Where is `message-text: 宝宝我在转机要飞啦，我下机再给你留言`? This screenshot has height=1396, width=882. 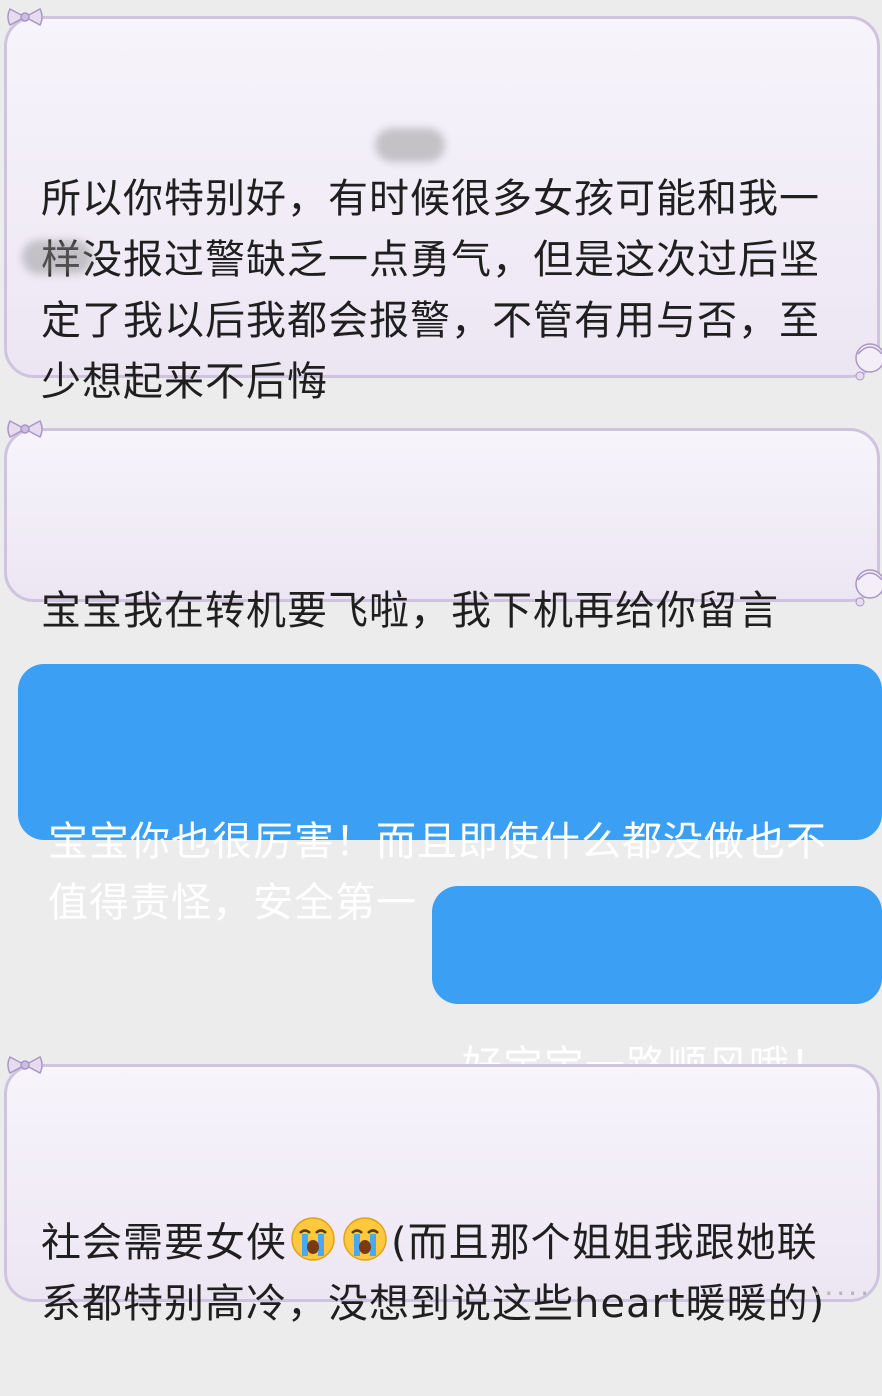
message-text: 宝宝我在转机要飞啦，我下机再给你留言 is located at coordinates (410, 611).